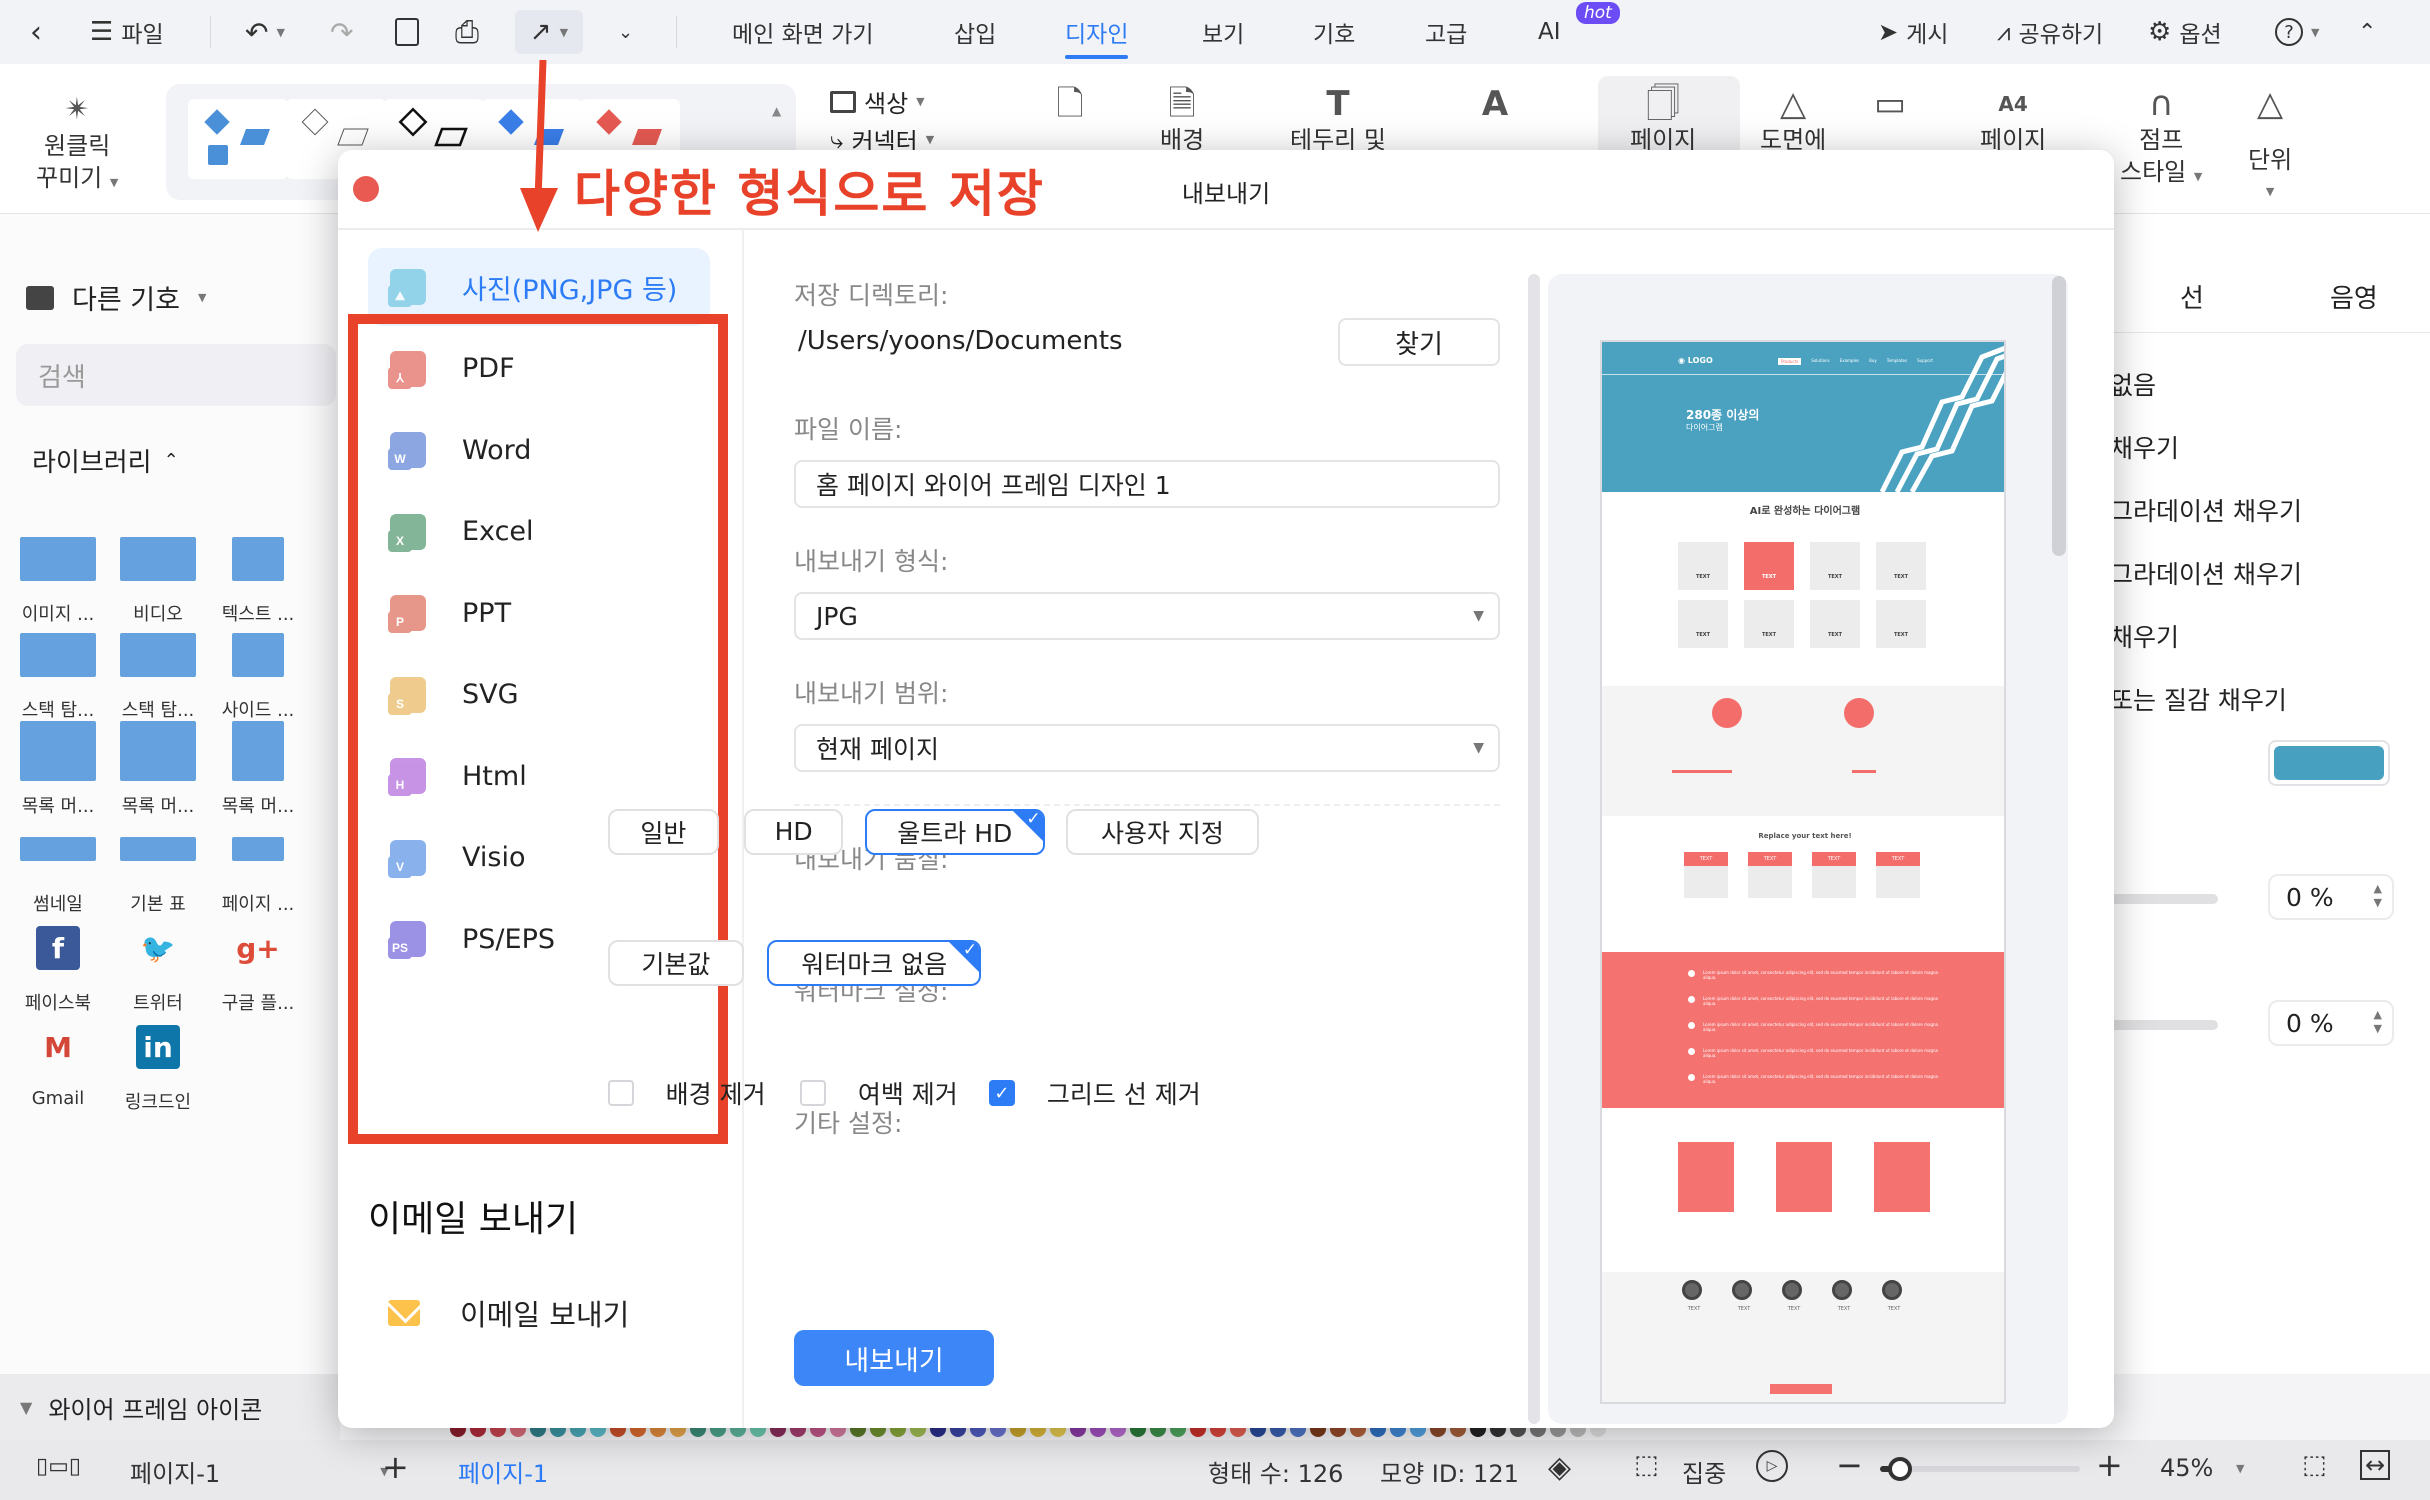 This screenshot has height=1500, width=2430. Describe the element at coordinates (878, 1093) in the screenshot. I see `other-setting-checkbox: 여백 제거` at that location.